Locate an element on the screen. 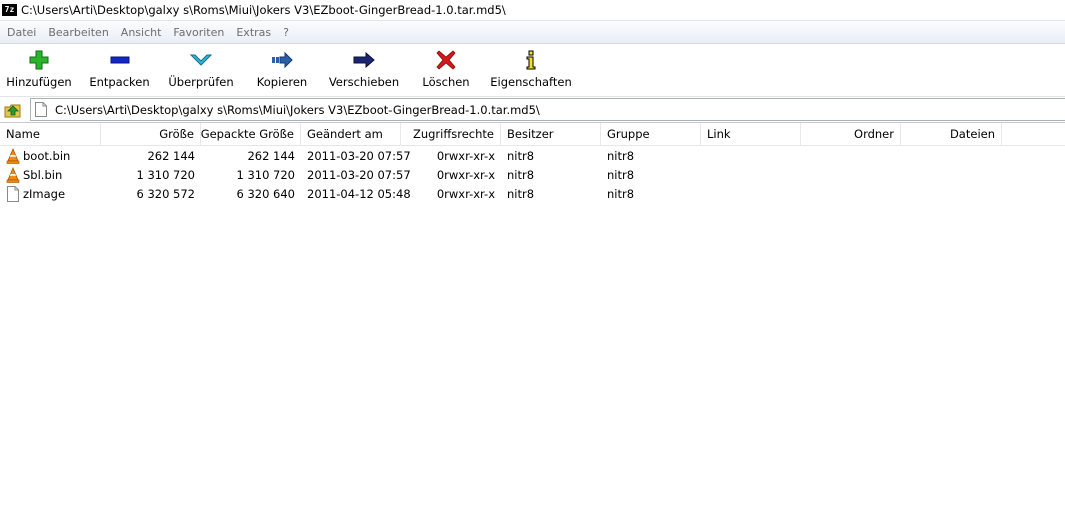 This screenshot has width=1065, height=530. add-button-label: Hinzufügen is located at coordinates (39, 82).